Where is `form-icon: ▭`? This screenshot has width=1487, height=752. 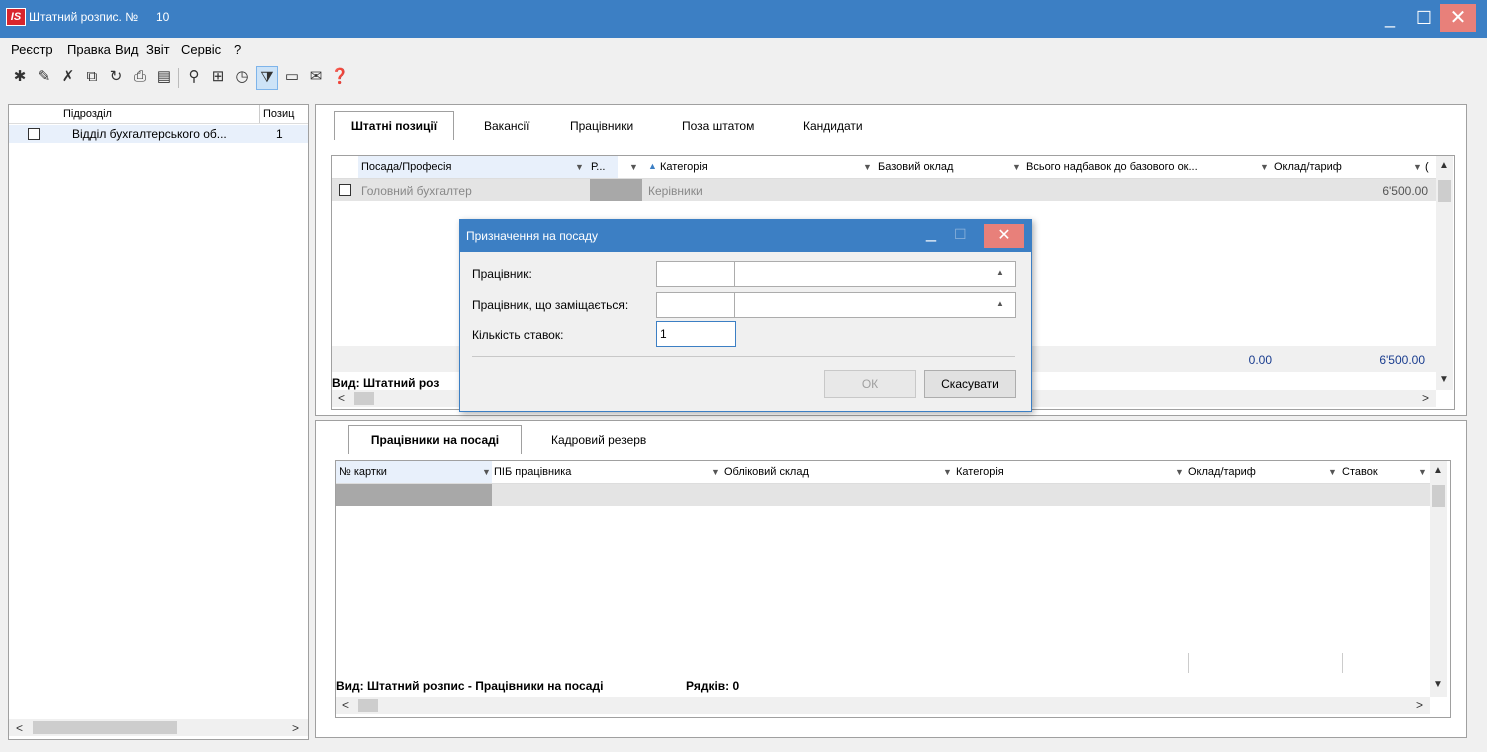 form-icon: ▭ is located at coordinates (292, 77).